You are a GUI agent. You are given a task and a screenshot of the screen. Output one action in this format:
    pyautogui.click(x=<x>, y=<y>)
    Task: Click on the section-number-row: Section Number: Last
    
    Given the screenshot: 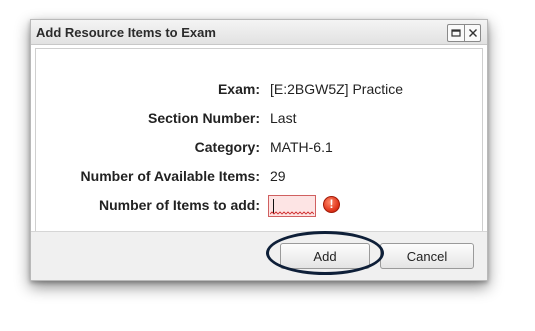 What is the action you would take?
    pyautogui.click(x=259, y=118)
    